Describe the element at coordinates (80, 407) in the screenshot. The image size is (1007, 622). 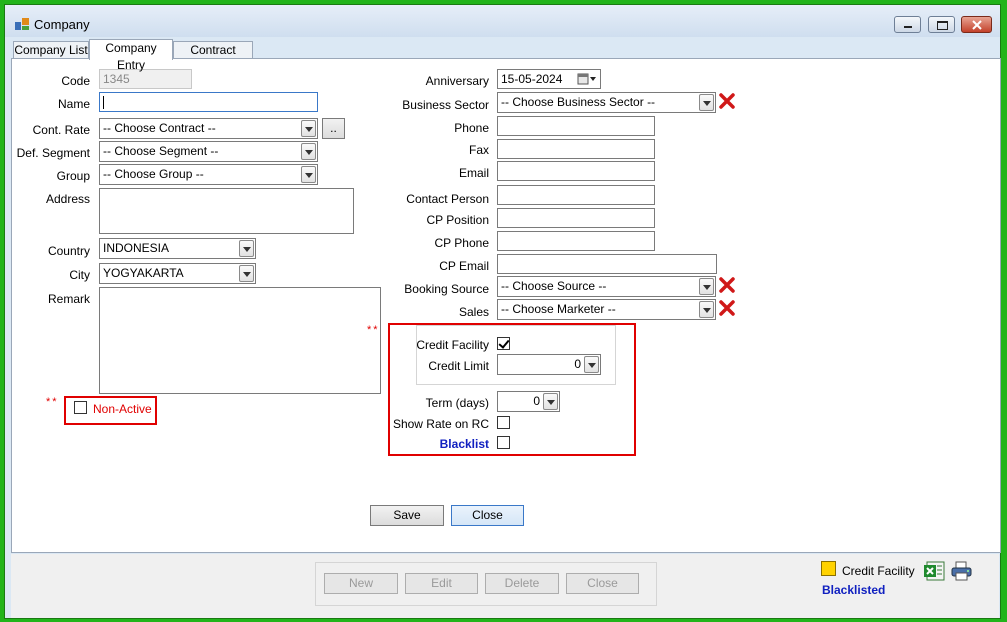
I see `non-active-checkbox` at that location.